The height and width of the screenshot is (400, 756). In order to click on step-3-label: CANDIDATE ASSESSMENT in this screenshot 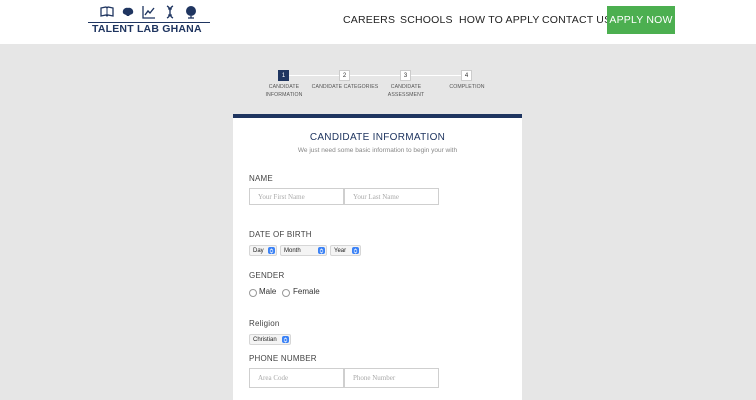, I will do `click(406, 91)`.